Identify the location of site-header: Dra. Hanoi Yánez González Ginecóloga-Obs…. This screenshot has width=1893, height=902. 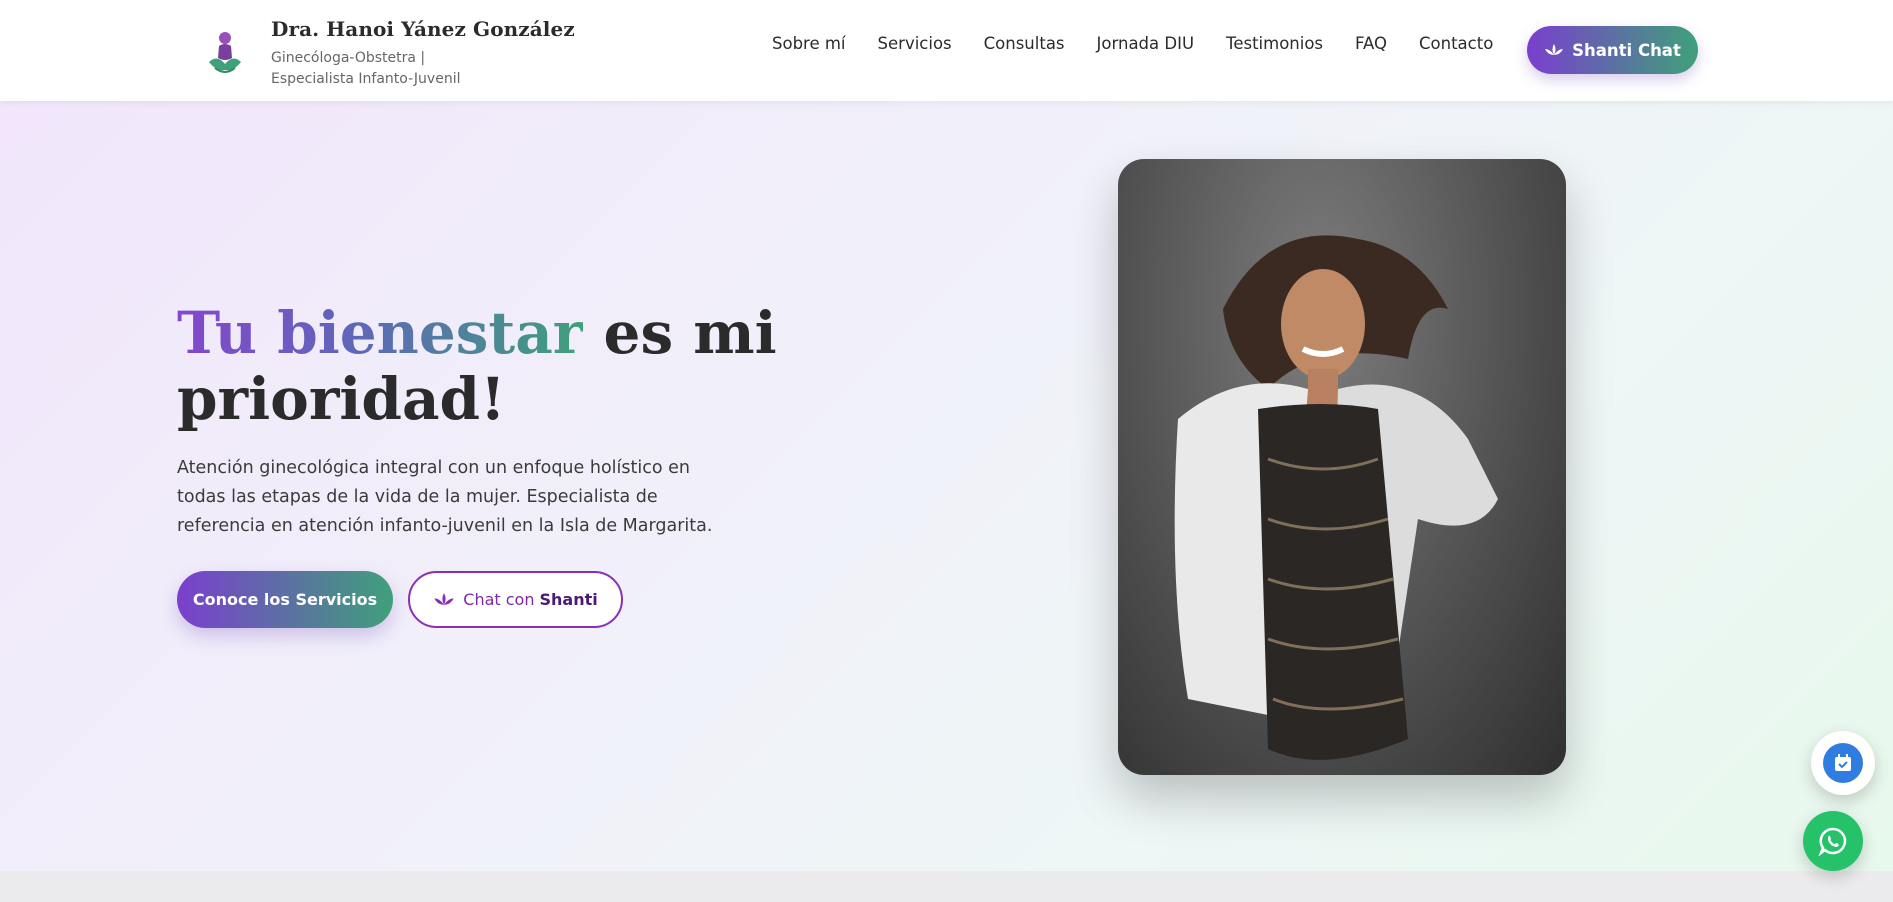
(946, 50).